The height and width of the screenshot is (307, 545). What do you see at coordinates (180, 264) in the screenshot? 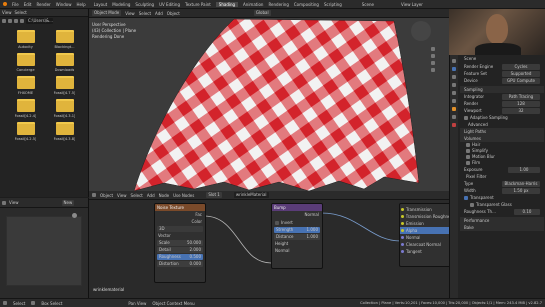
I see `noise-field-distortion: Distortion 0.000` at bounding box center [180, 264].